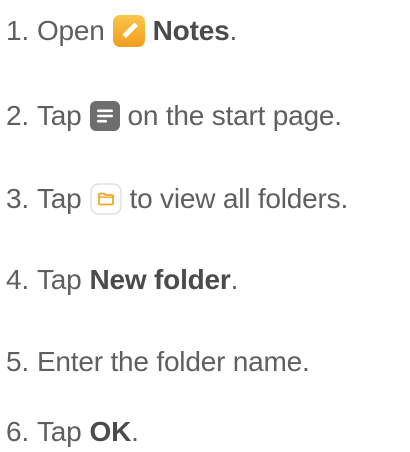 Image resolution: width=410 pixels, height=452 pixels. What do you see at coordinates (17, 30) in the screenshot?
I see `step-1-number: 1.` at bounding box center [17, 30].